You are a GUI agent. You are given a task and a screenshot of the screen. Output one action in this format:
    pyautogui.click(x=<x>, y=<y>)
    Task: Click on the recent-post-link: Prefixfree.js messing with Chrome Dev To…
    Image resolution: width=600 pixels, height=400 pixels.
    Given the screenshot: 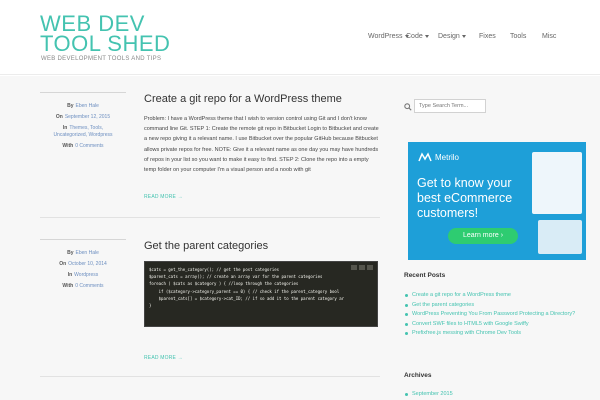 What is the action you would take?
    pyautogui.click(x=499, y=334)
    